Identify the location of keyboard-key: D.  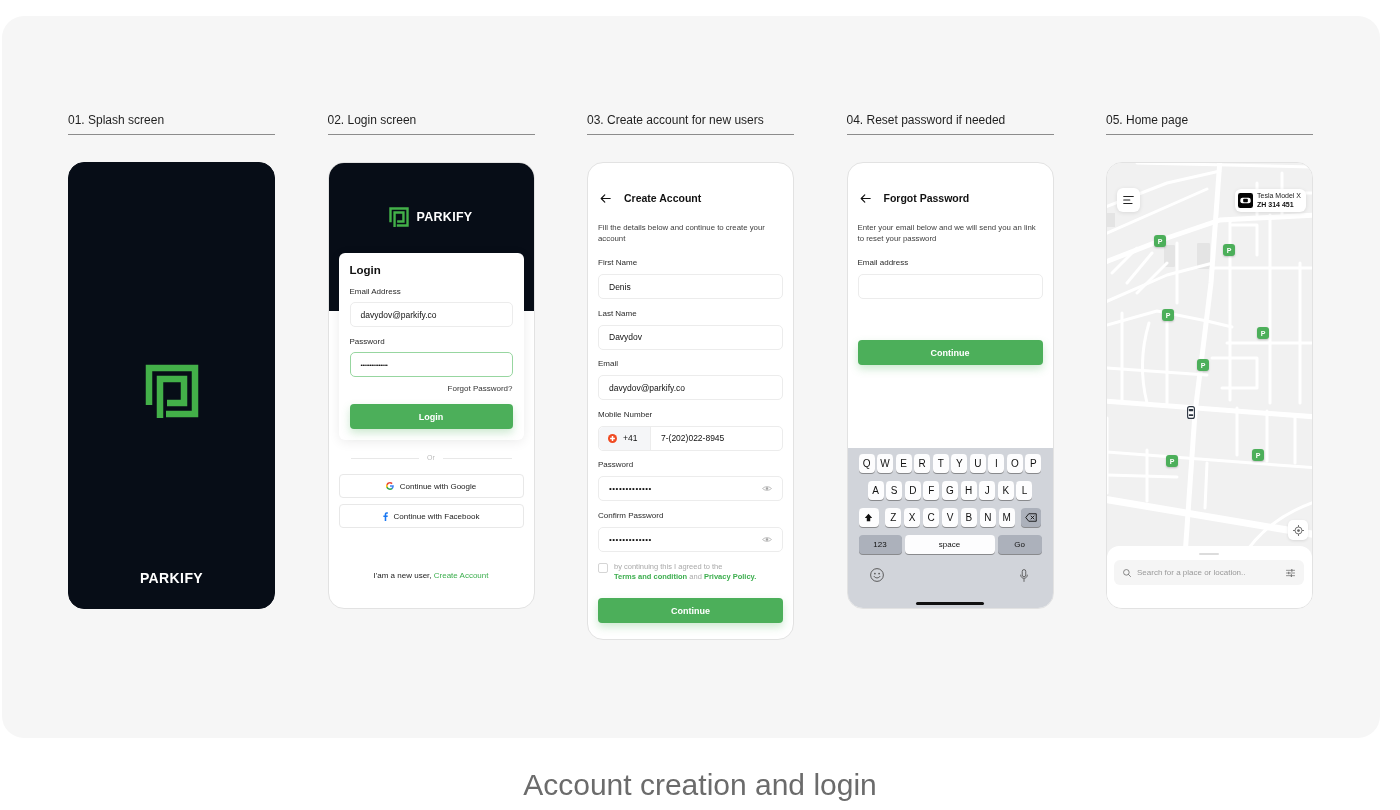
(912, 490).